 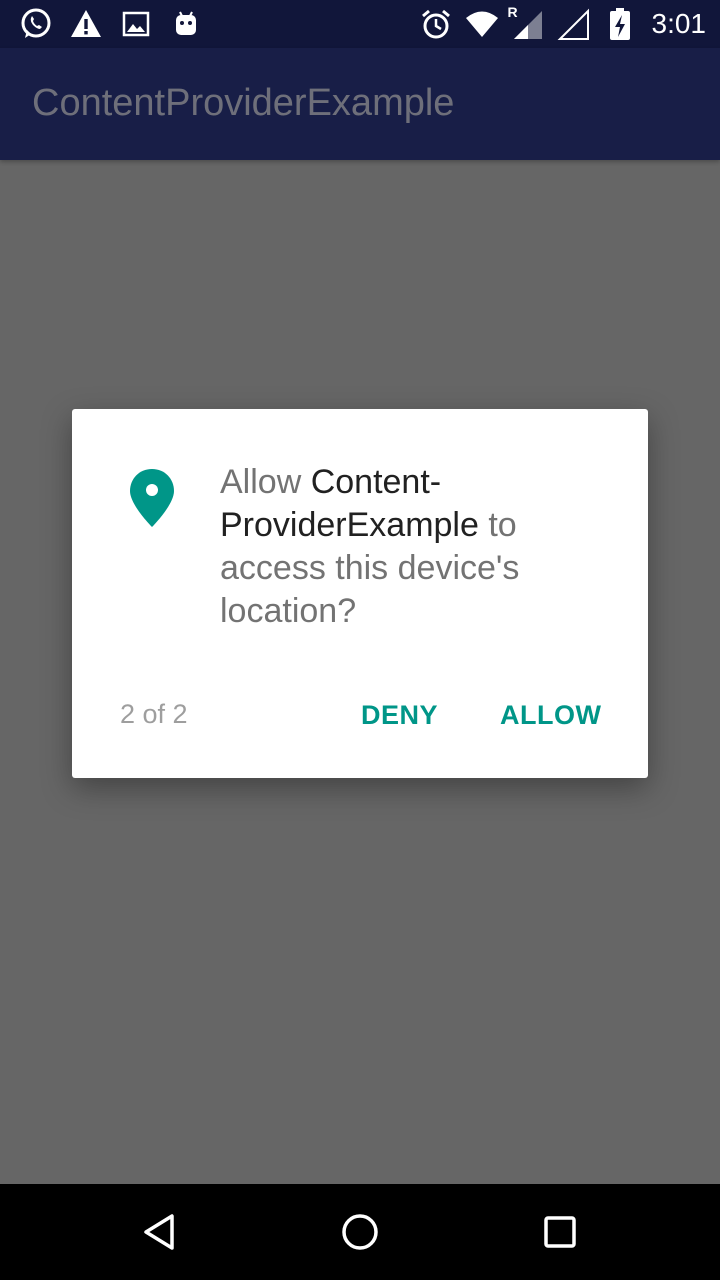 What do you see at coordinates (482, 24) in the screenshot?
I see `wifi-icon` at bounding box center [482, 24].